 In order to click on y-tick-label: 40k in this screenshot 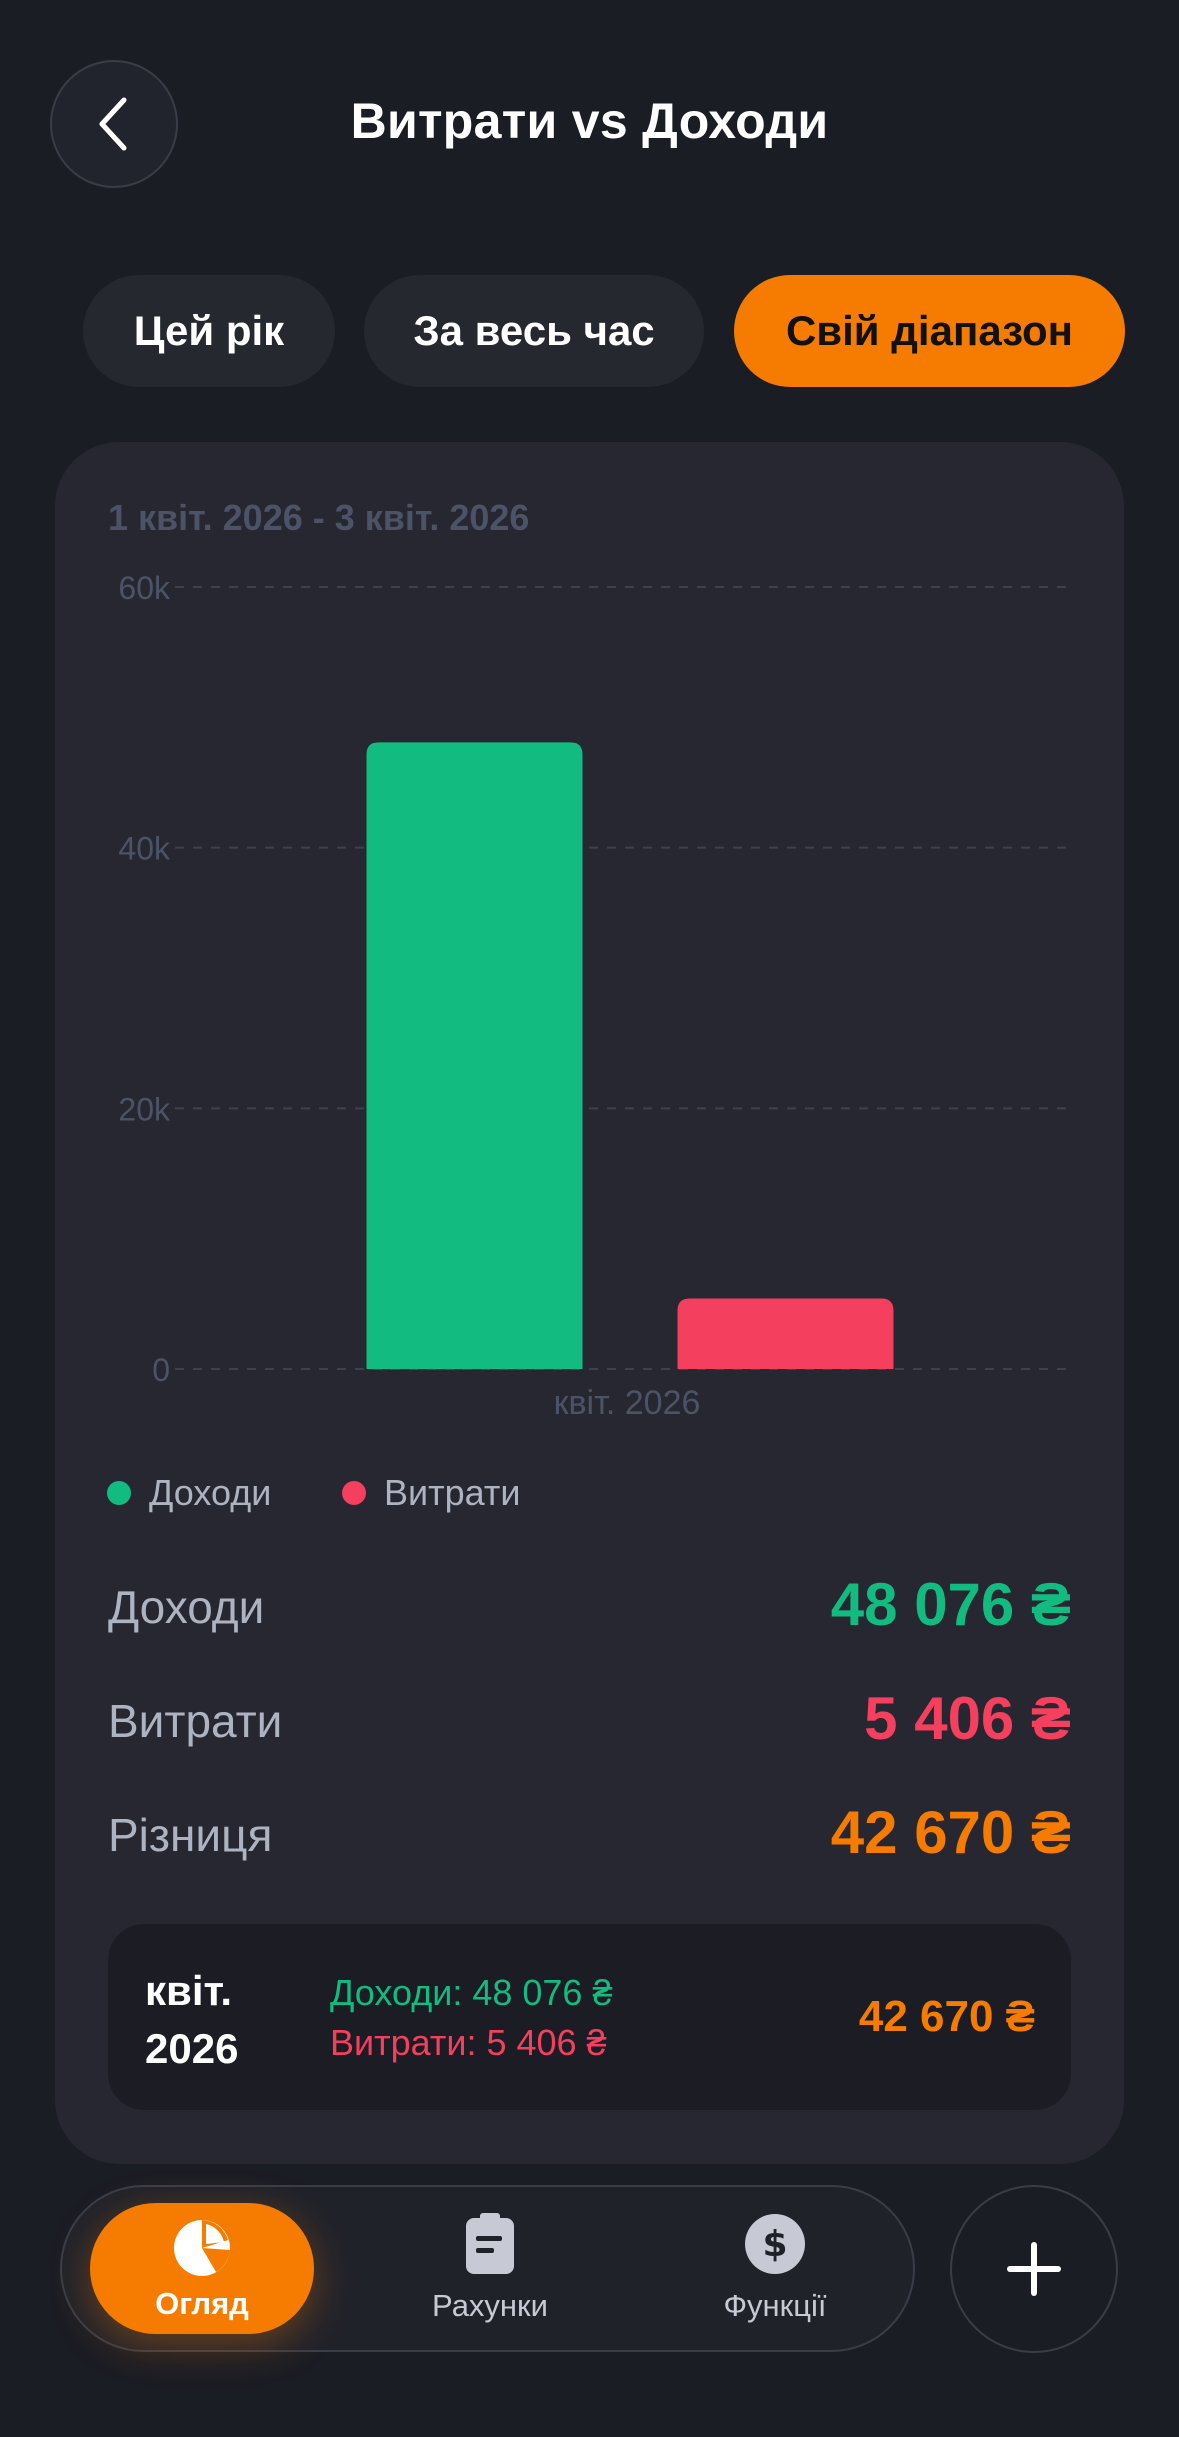, I will do `click(144, 849)`.